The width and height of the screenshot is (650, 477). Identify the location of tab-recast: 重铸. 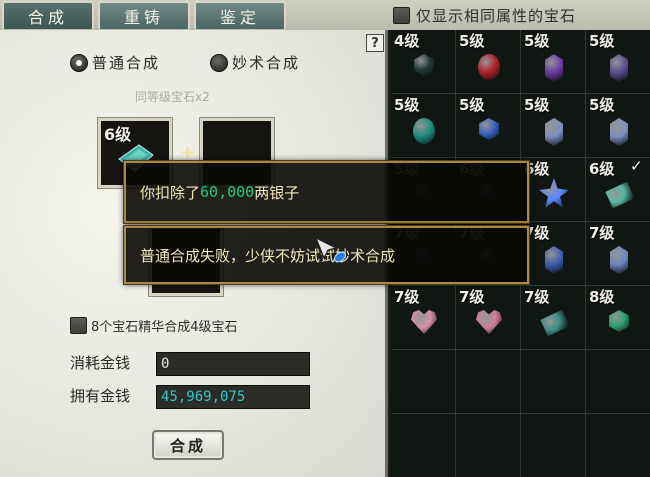
(144, 15).